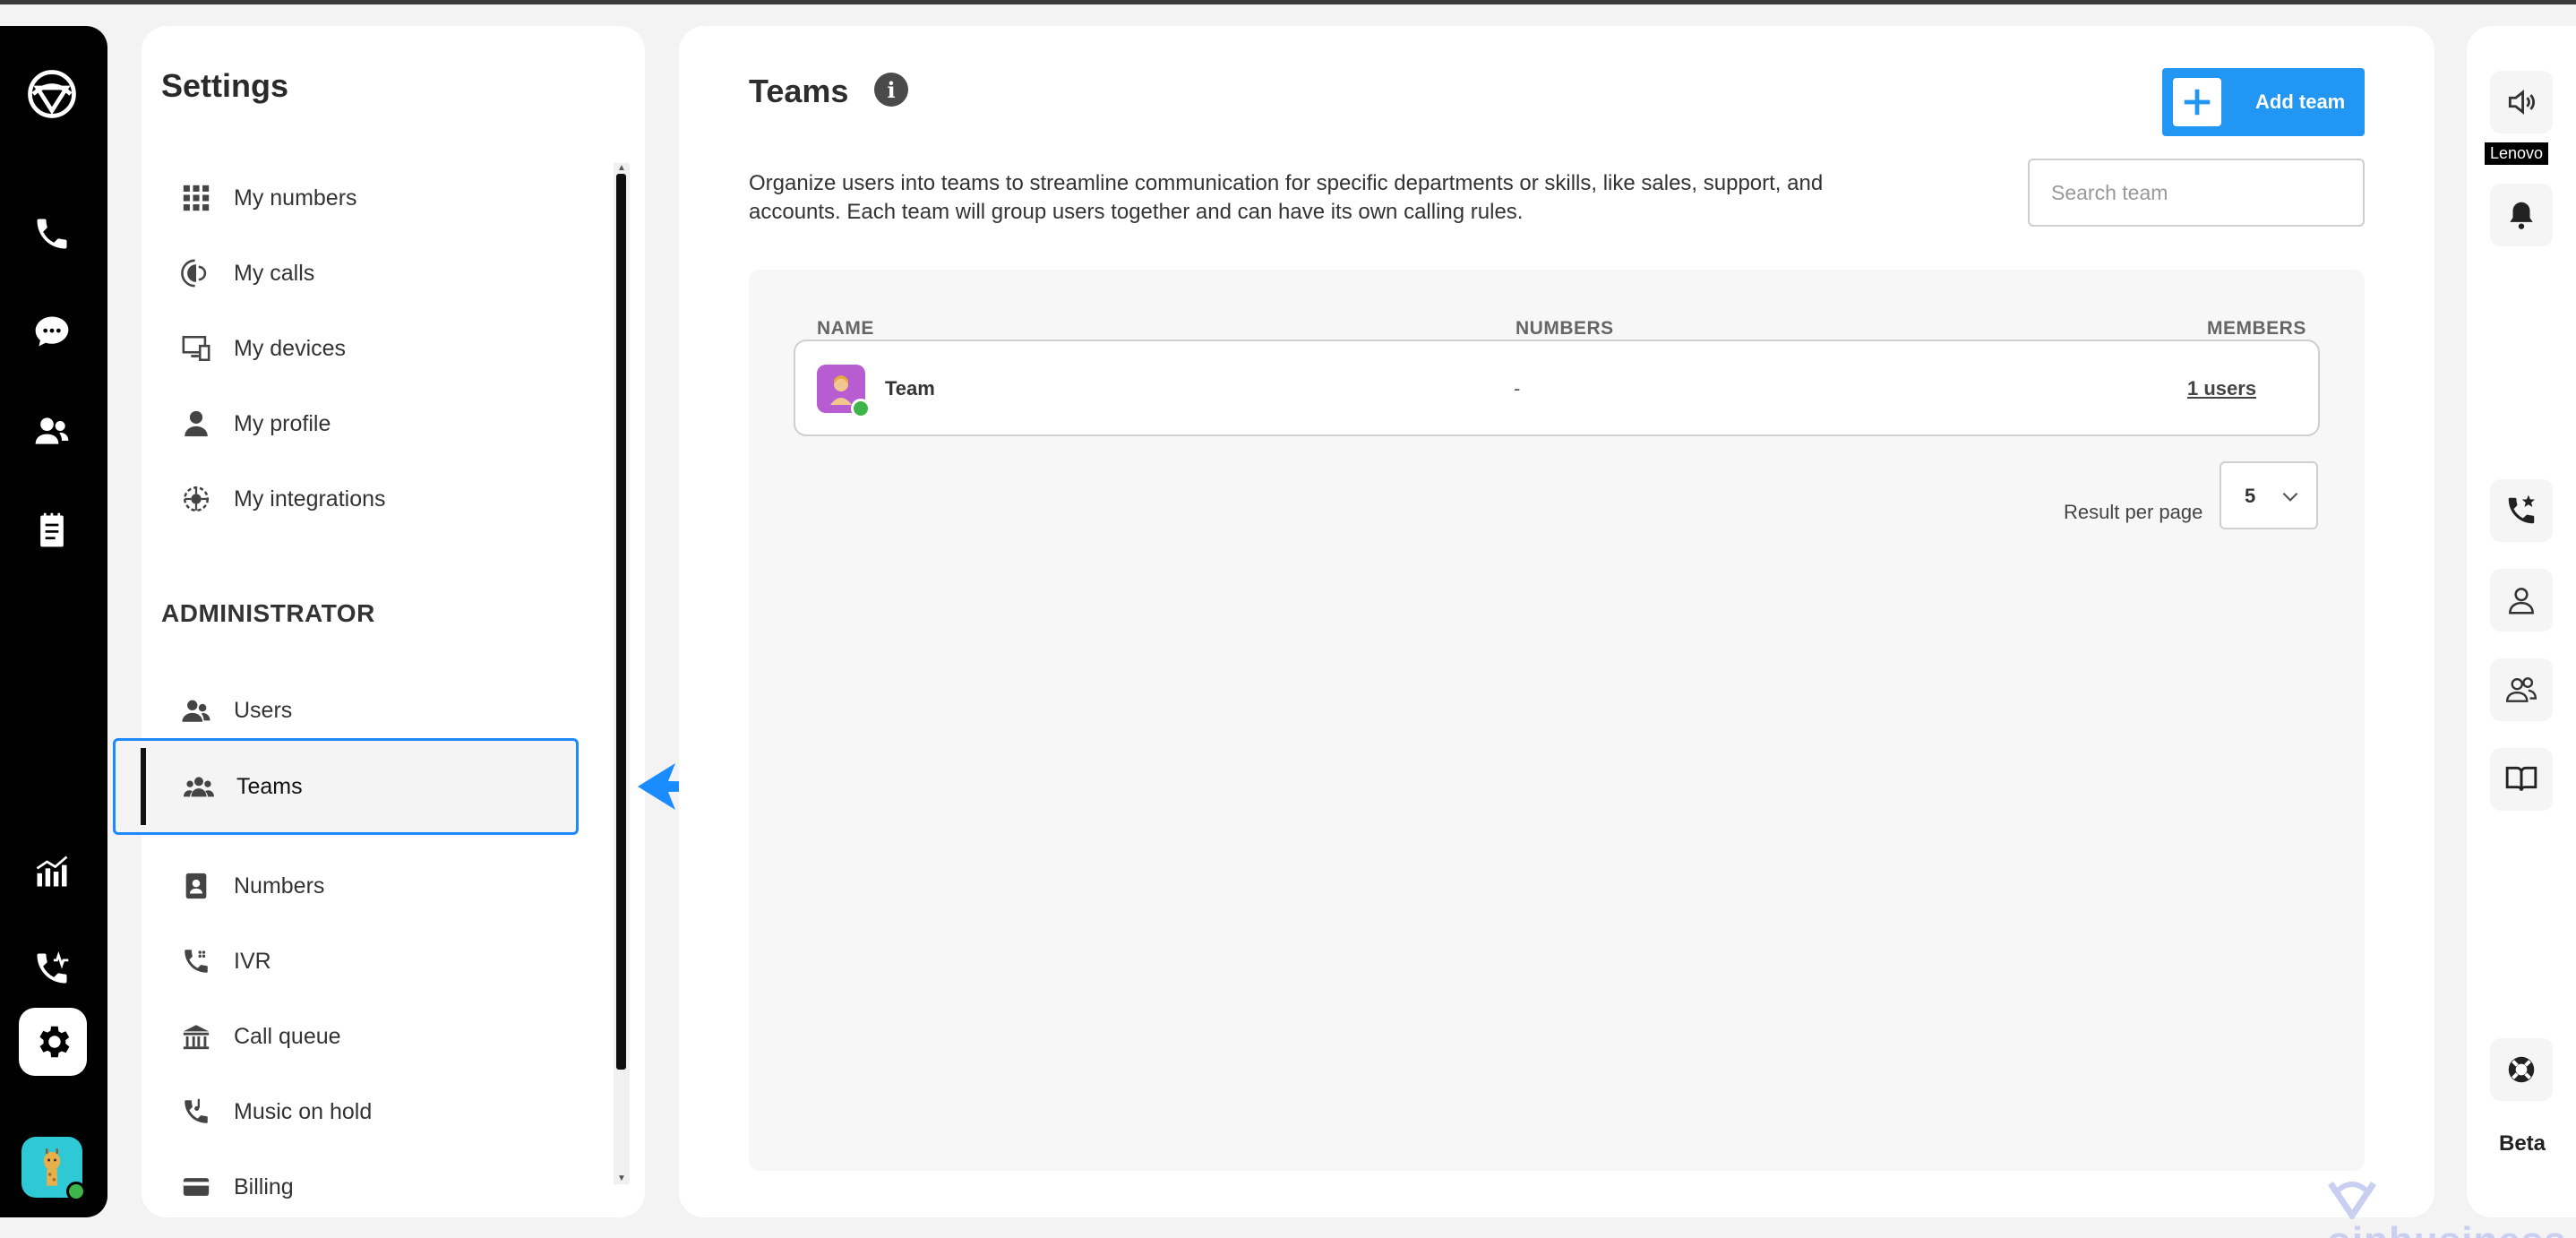 The image size is (2576, 1238). Describe the element at coordinates (53, 1042) in the screenshot. I see `settings-gear-icon` at that location.